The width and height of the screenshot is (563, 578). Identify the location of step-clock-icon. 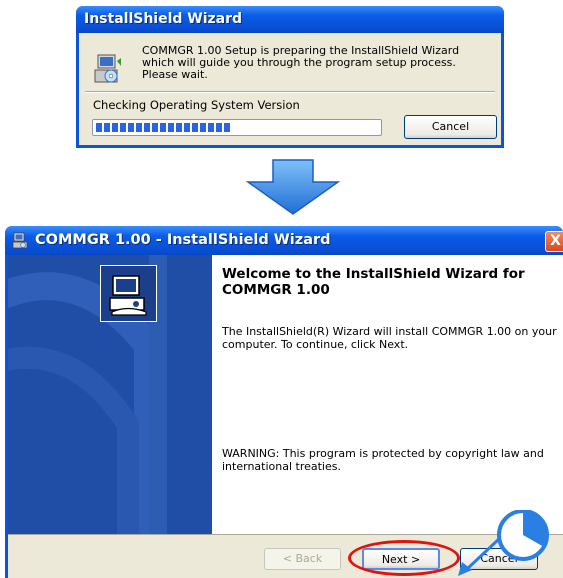
(503, 543).